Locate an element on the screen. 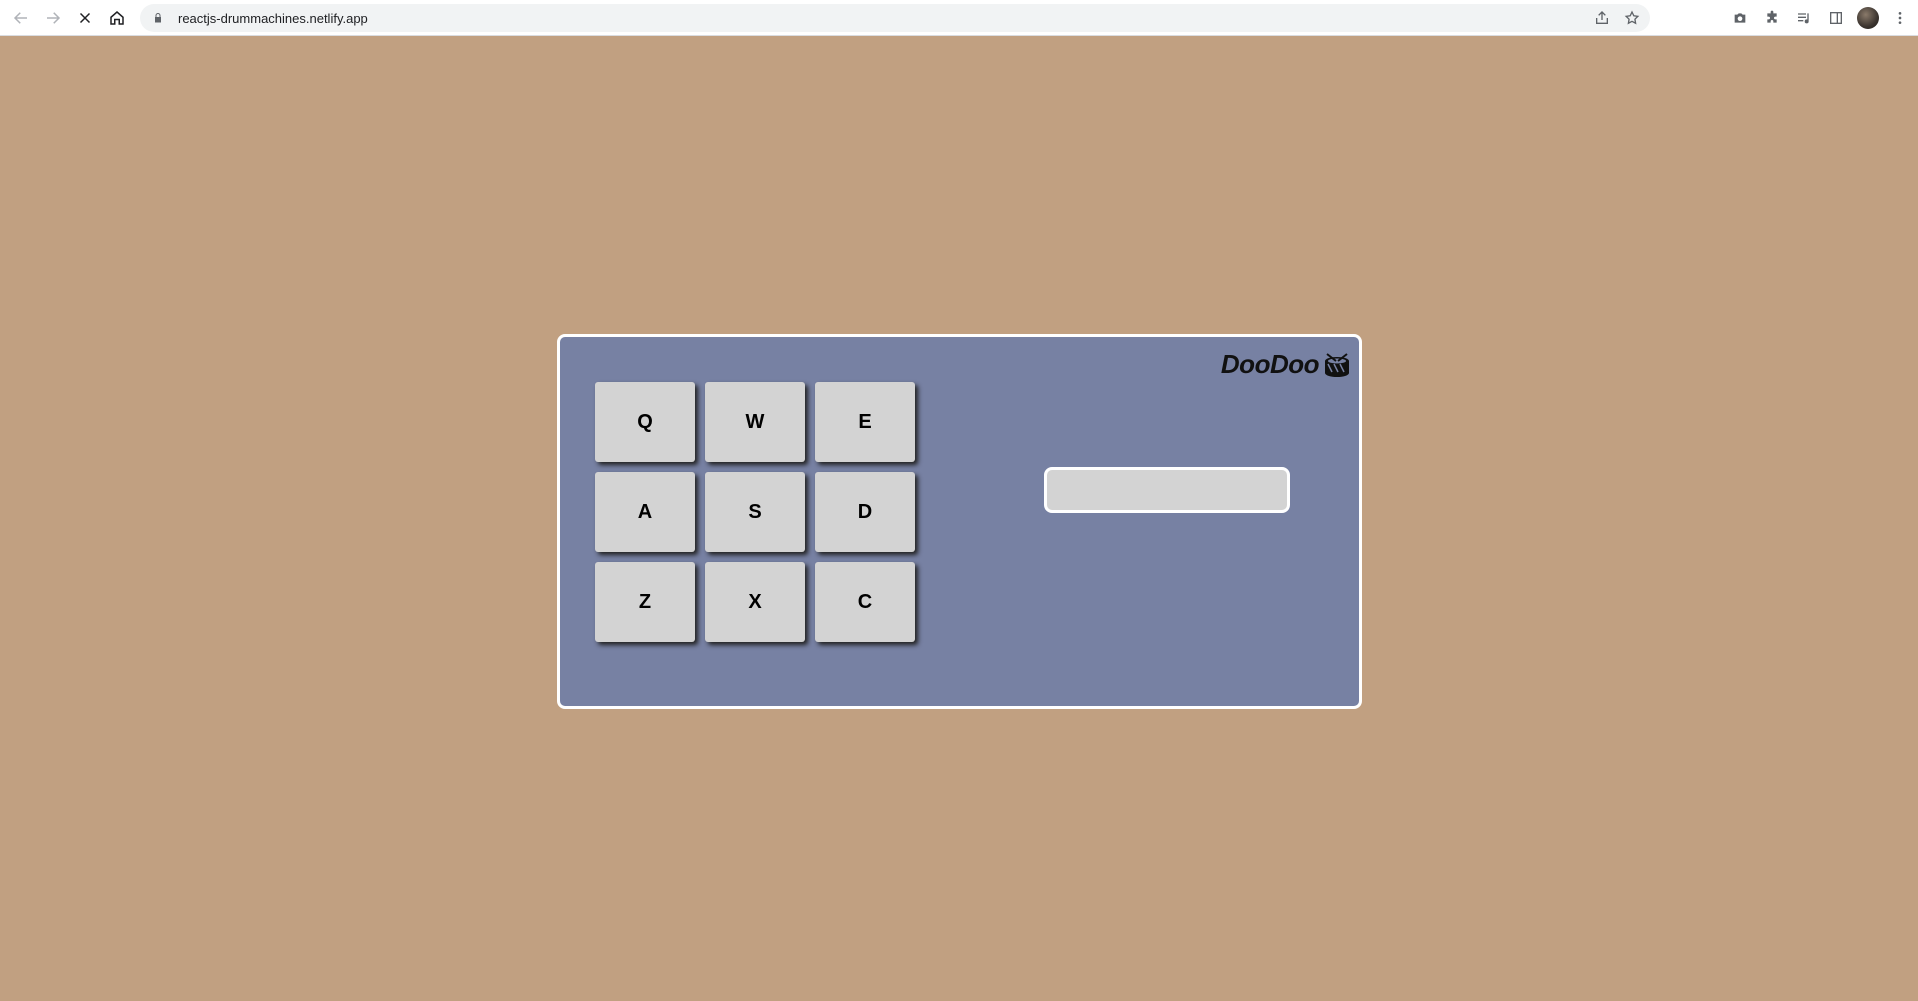  drum-pad-s: S is located at coordinates (755, 512).